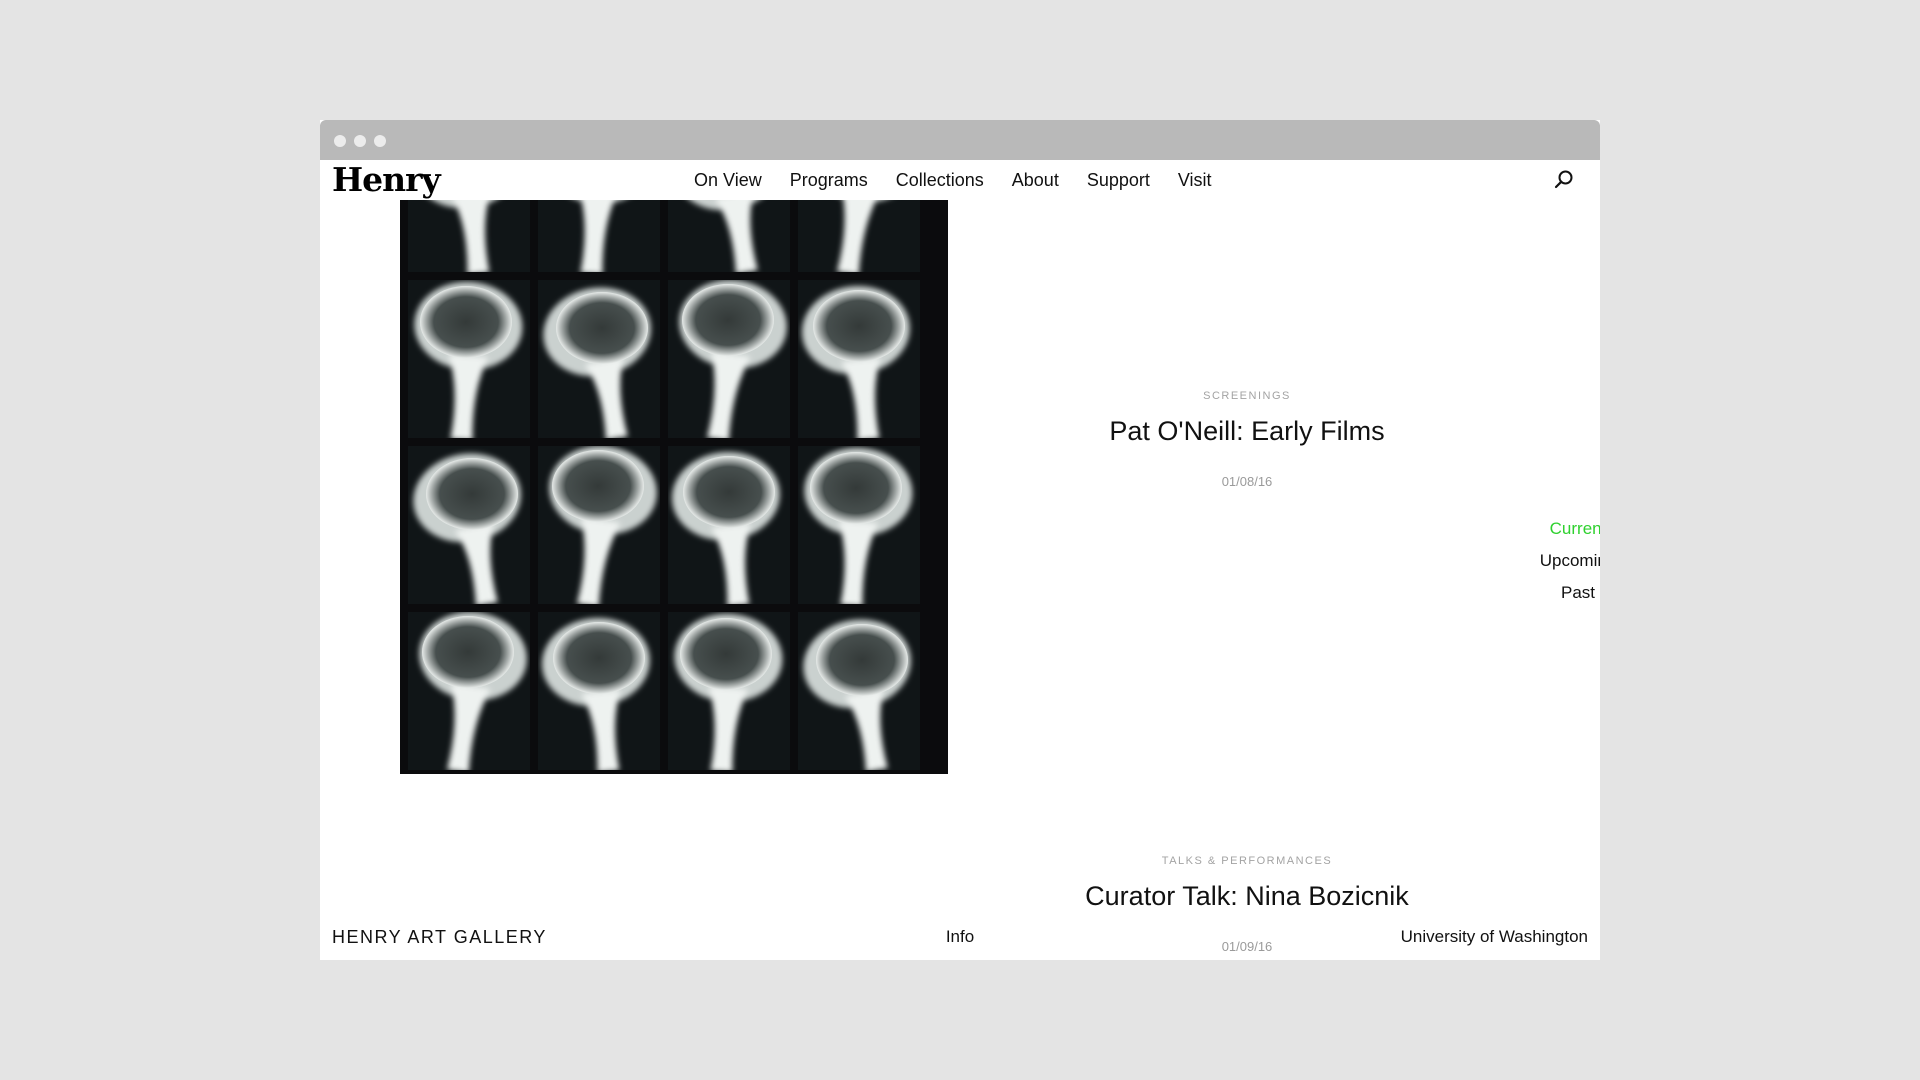 This screenshot has height=1080, width=1920. What do you see at coordinates (1118, 180) in the screenshot?
I see `nav-item-support: Support` at bounding box center [1118, 180].